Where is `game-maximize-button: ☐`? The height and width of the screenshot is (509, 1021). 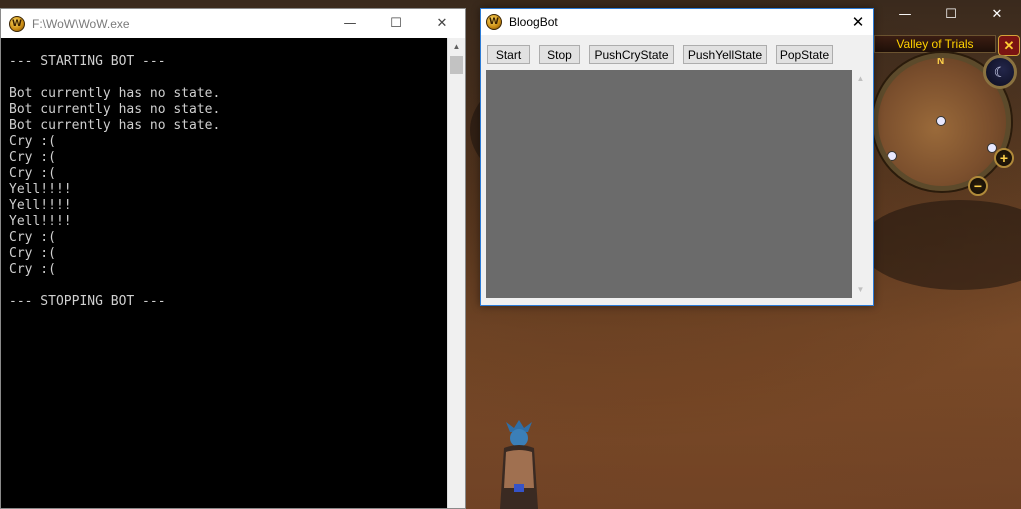
game-maximize-button: ☐ is located at coordinates (951, 14).